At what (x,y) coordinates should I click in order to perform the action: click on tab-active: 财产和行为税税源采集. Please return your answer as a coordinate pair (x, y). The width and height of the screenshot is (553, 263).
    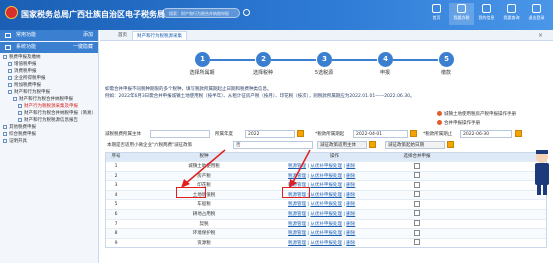
    Looking at the image, I should click on (159, 35).